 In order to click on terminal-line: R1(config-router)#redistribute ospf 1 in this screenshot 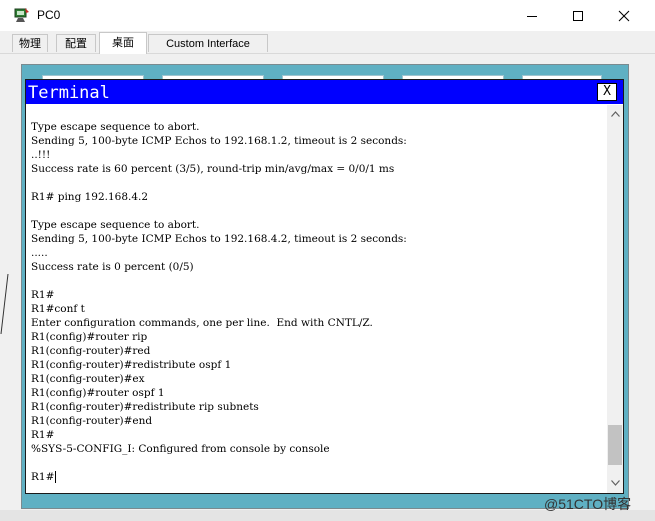, I will do `click(131, 365)`.